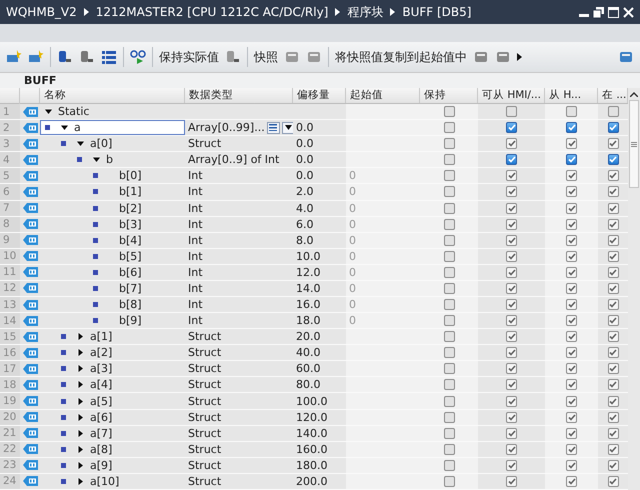 The width and height of the screenshot is (640, 490). Describe the element at coordinates (319, 95) in the screenshot. I see `column-header: 偏移量` at that location.